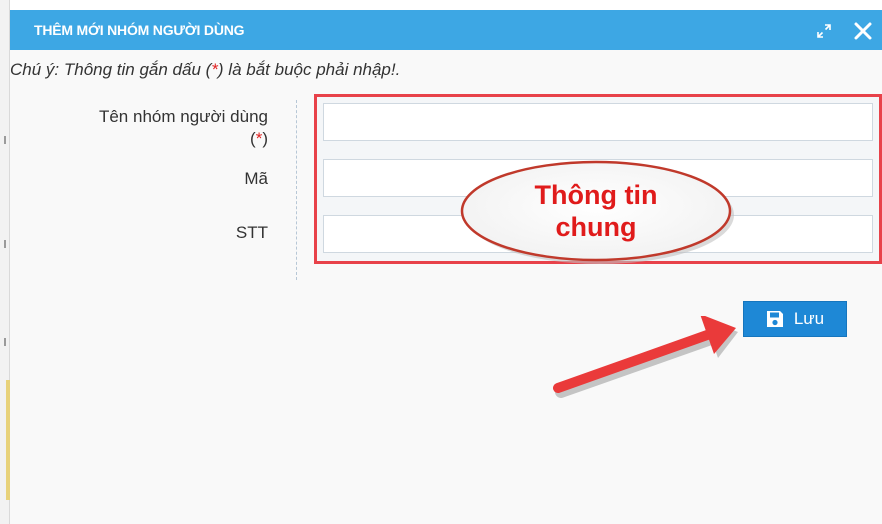 Image resolution: width=882 pixels, height=524 pixels. Describe the element at coordinates (265, 138) in the screenshot. I see `required-close-paren: )` at that location.